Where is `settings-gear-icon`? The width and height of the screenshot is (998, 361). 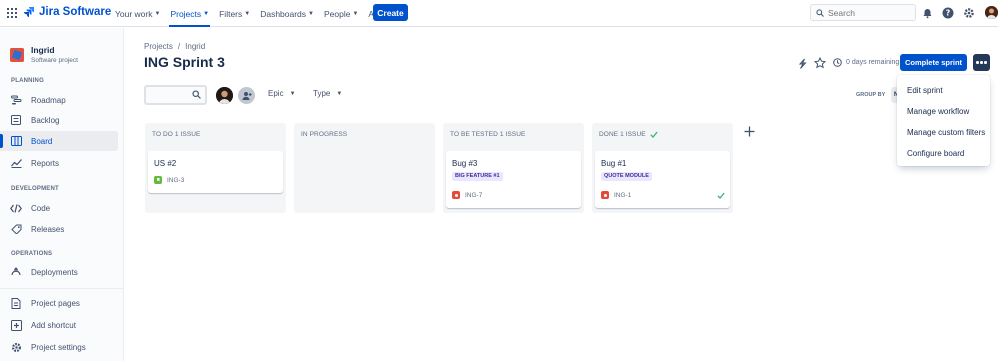
settings-gear-icon is located at coordinates (969, 13).